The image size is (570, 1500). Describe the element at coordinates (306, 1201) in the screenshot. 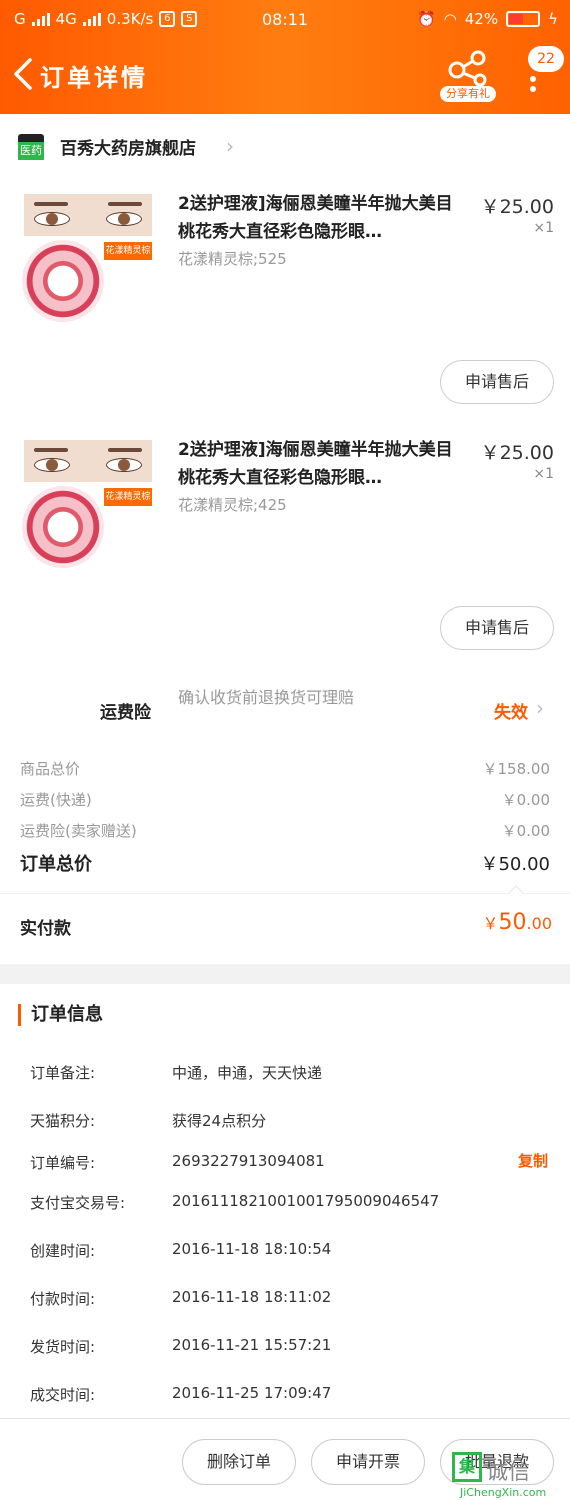

I see `order-info-value: 2016111821001001795009046547` at that location.